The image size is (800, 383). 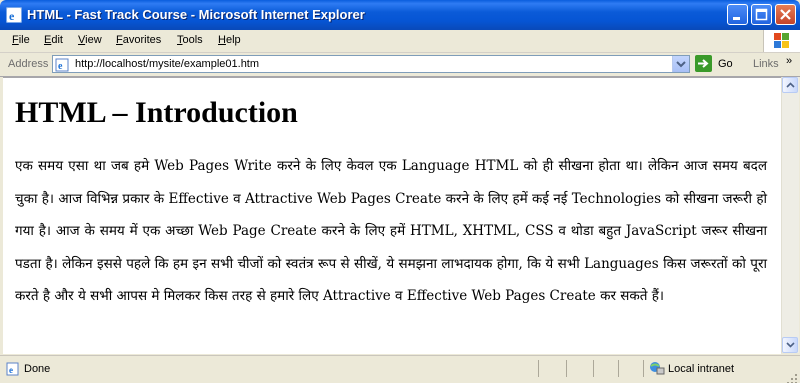 I want to click on address-url: http://localhost/mysite/example01.htm, so click(x=167, y=64).